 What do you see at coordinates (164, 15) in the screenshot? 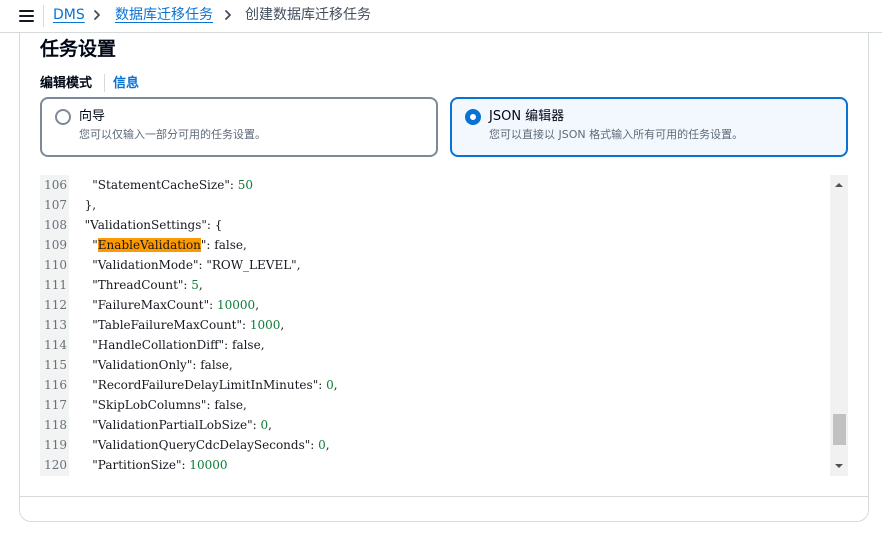
I see `breadcrumb-migration-tasks: 数据库迁移任务` at bounding box center [164, 15].